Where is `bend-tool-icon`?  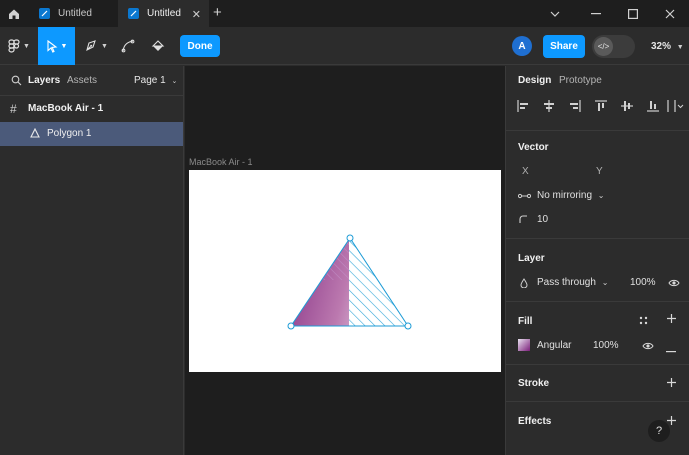
bend-tool-icon is located at coordinates (128, 46).